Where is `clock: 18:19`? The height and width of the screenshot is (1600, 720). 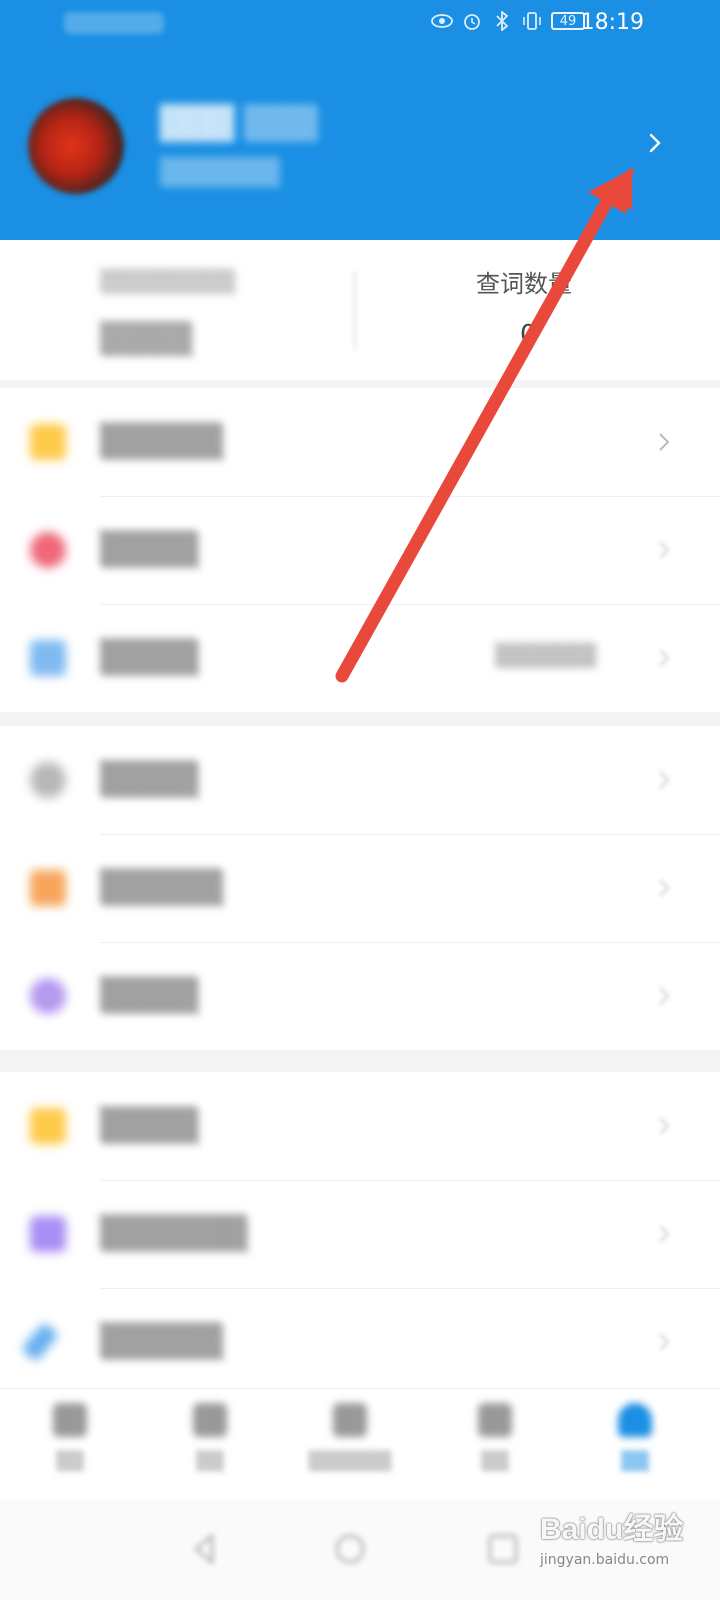 clock: 18:19 is located at coordinates (612, 22).